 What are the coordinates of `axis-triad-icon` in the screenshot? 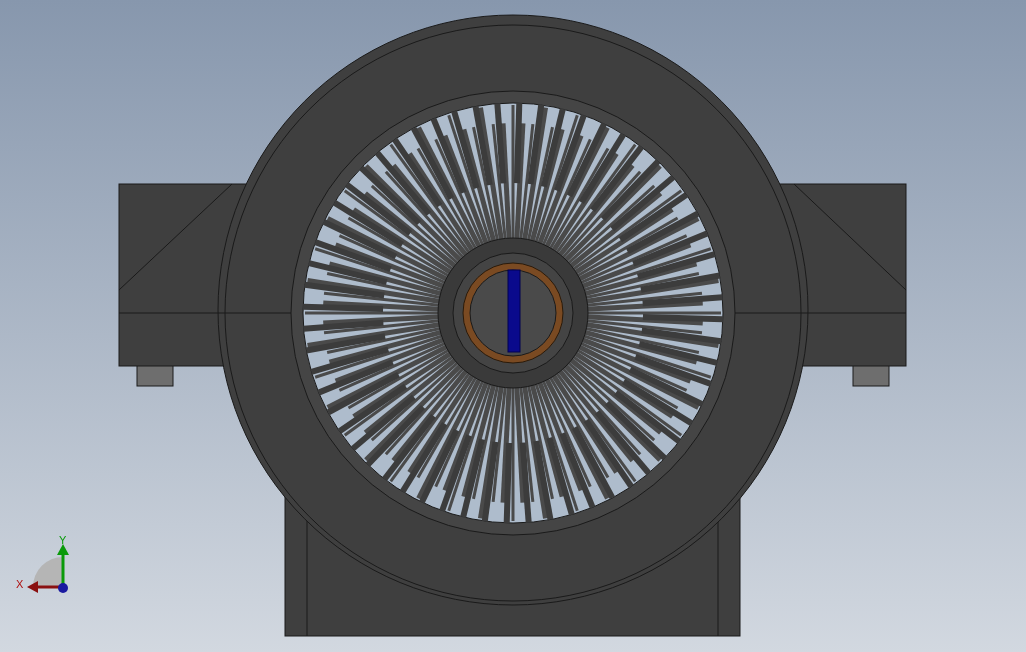 It's located at (48, 568).